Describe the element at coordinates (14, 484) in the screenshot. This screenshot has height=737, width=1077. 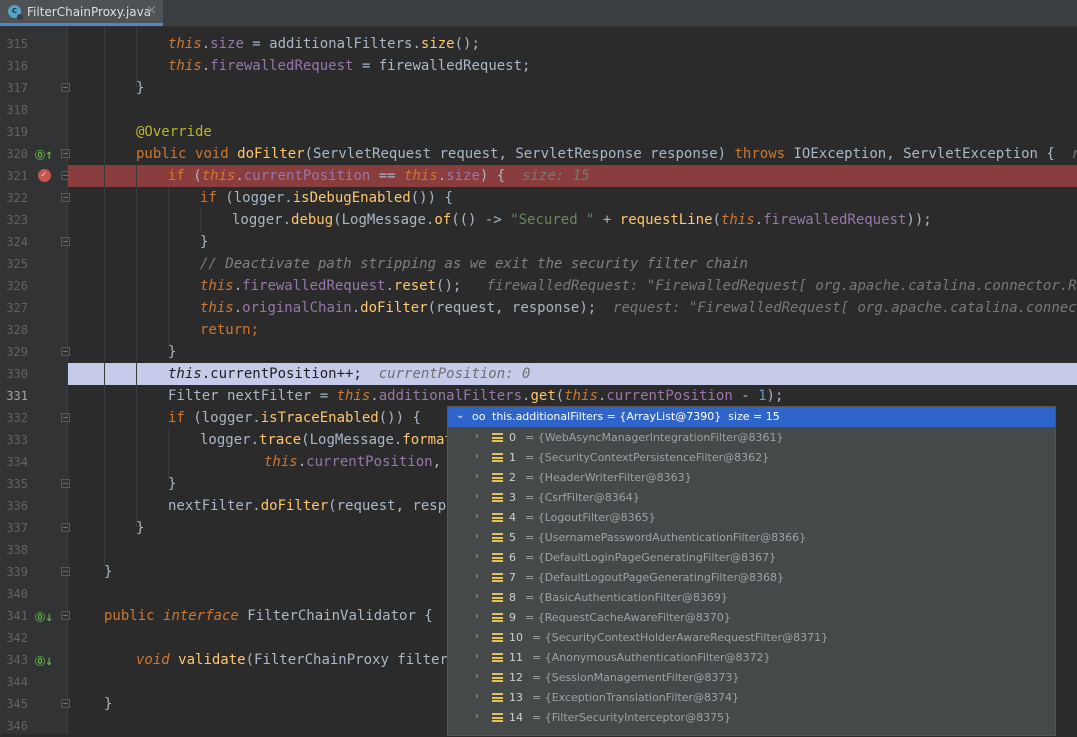
I see `line-number: 335` at that location.